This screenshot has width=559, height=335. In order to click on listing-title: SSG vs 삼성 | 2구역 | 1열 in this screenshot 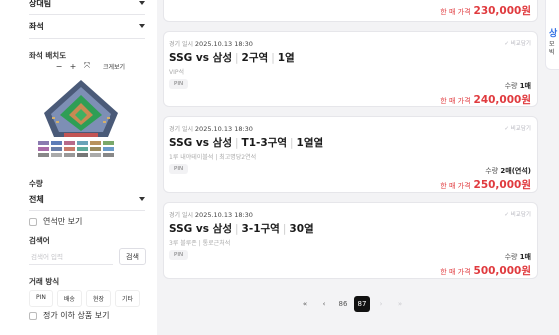, I will do `click(232, 58)`.